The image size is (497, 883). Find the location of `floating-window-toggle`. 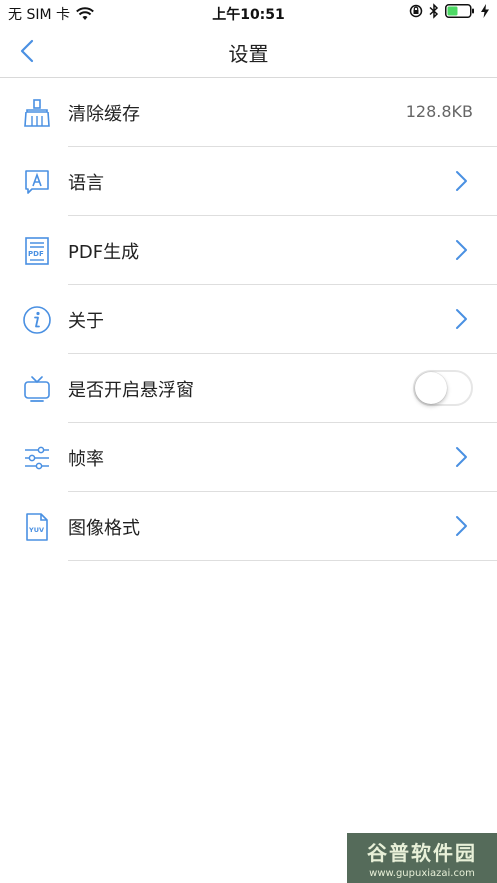

floating-window-toggle is located at coordinates (443, 388).